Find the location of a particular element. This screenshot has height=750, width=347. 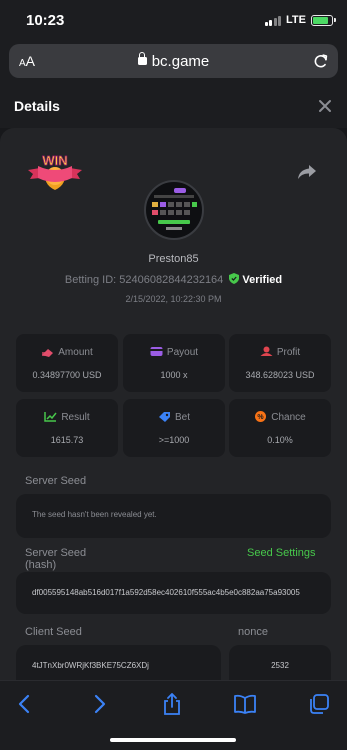

stat-label-text: Bet is located at coordinates (182, 417).